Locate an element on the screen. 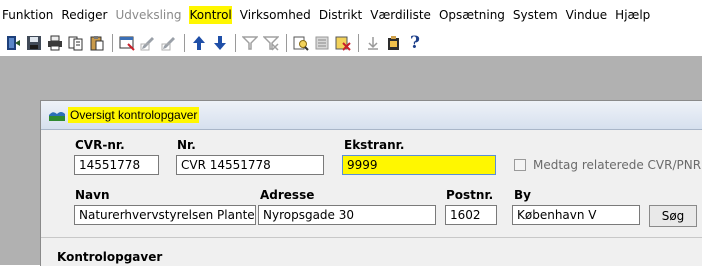 The image size is (702, 266). download-icon is located at coordinates (373, 43).